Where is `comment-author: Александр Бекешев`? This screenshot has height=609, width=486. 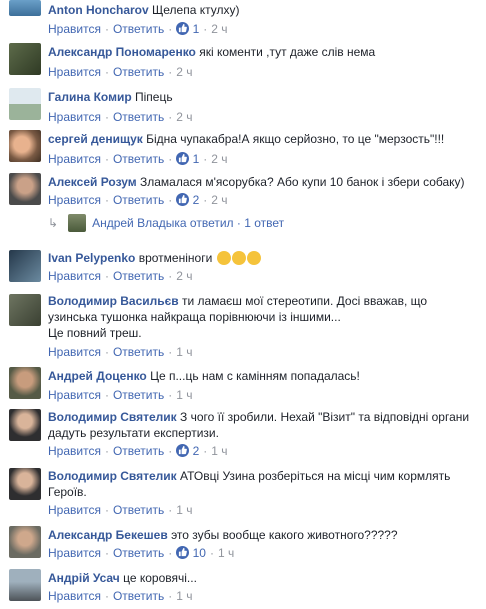 comment-author: Александр Бекешев is located at coordinates (108, 535).